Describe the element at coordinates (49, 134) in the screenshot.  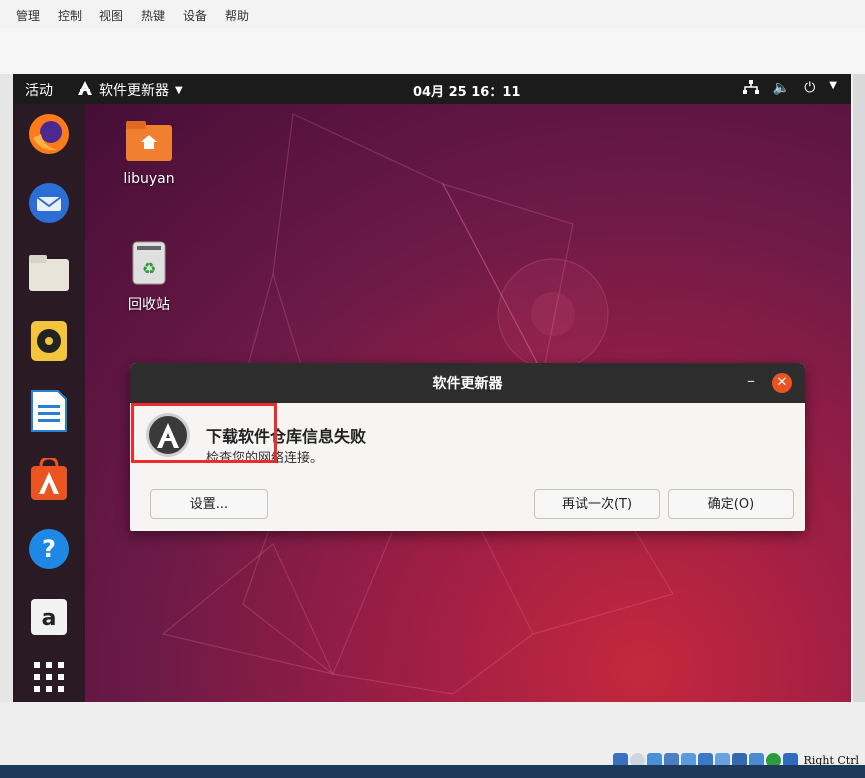
I see `firefox-icon` at that location.